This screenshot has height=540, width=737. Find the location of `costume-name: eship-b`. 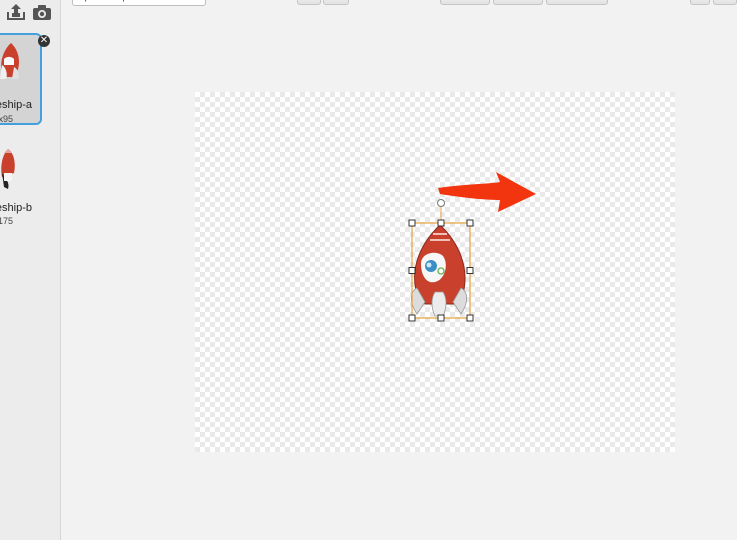

costume-name: eship-b is located at coordinates (16, 208).